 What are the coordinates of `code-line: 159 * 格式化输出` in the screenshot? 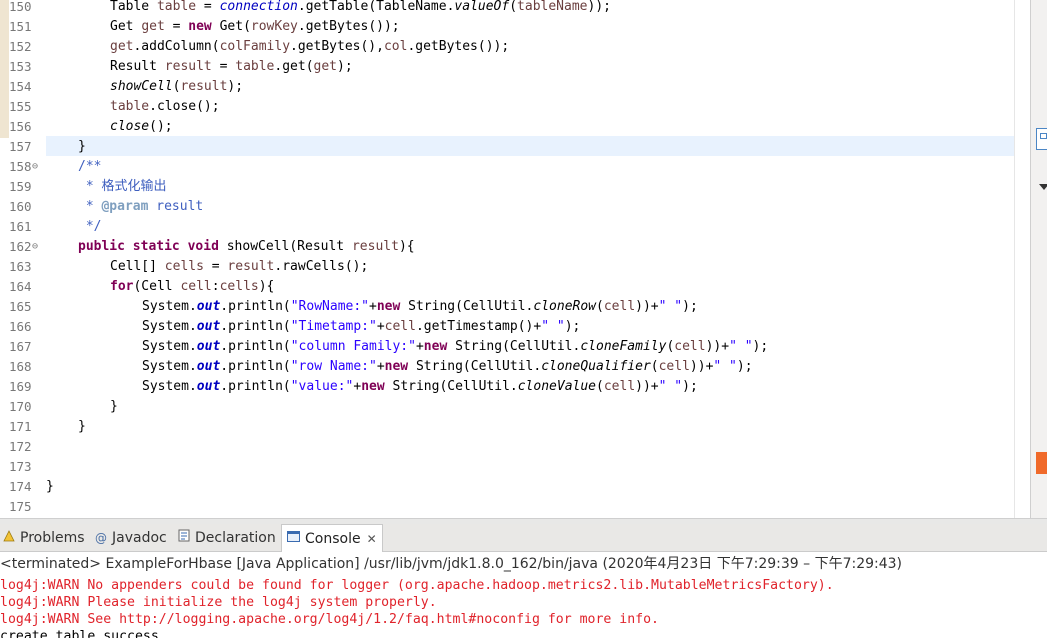 It's located at (515, 187).